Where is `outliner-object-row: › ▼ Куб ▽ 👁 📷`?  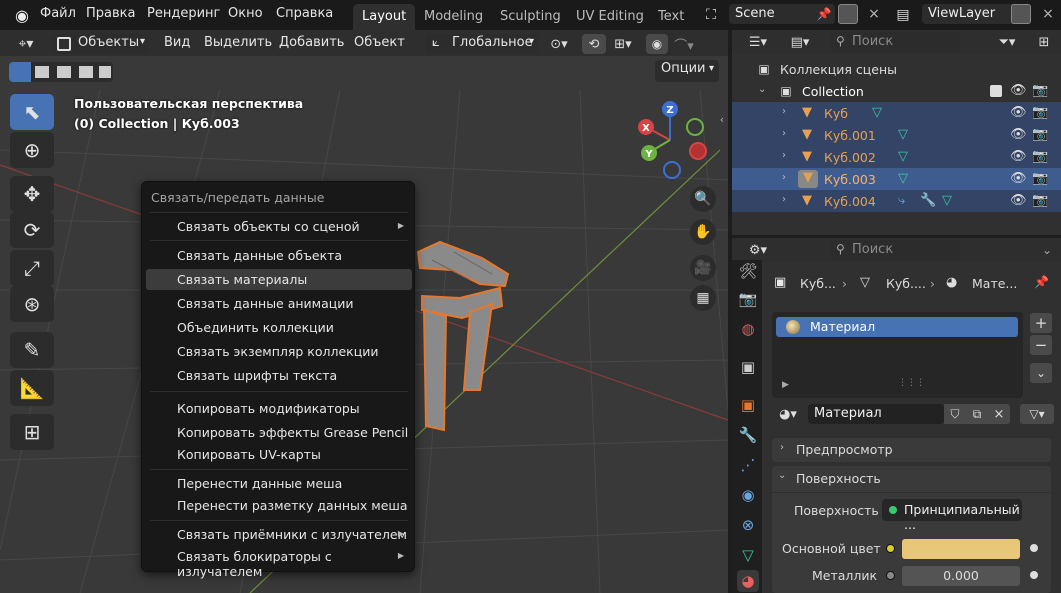
outliner-object-row: › ▼ Куб ▽ 👁 📷 is located at coordinates (896, 113).